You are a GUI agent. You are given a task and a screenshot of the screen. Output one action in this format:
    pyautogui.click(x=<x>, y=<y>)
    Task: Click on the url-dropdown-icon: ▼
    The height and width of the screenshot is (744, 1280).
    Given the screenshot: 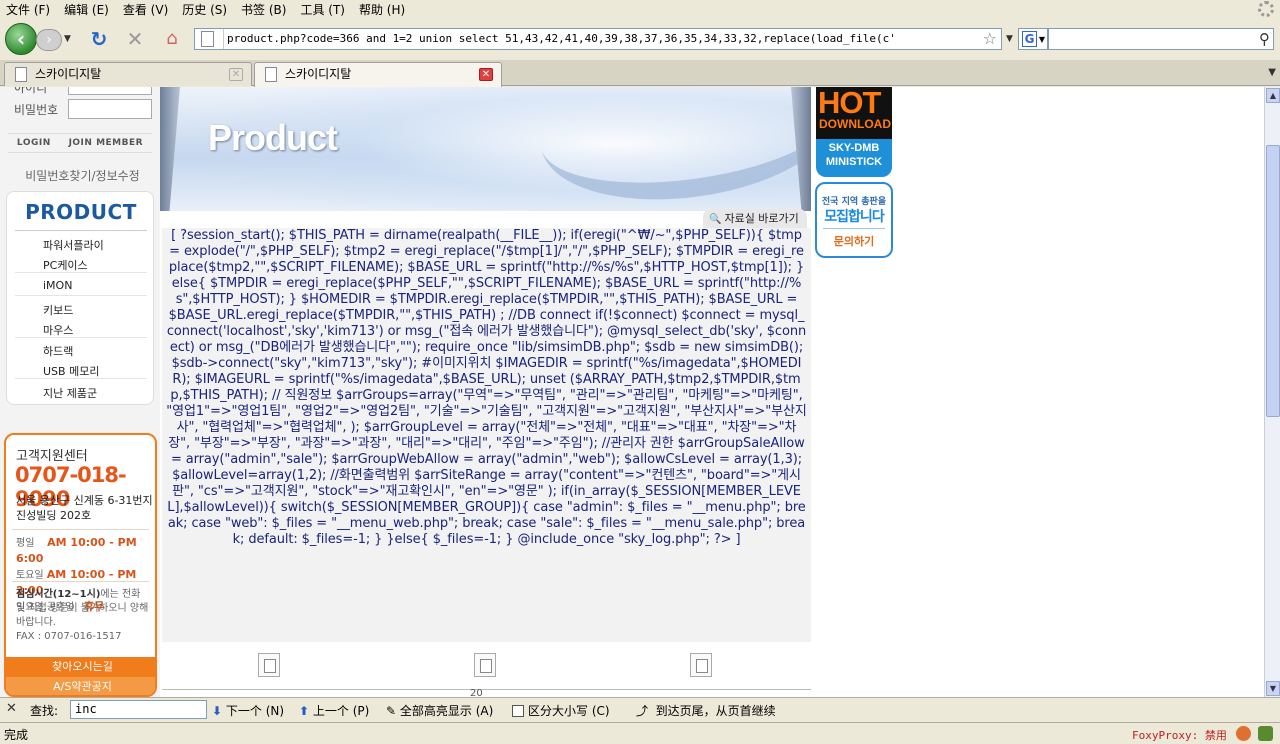 What is the action you would take?
    pyautogui.click(x=1009, y=39)
    